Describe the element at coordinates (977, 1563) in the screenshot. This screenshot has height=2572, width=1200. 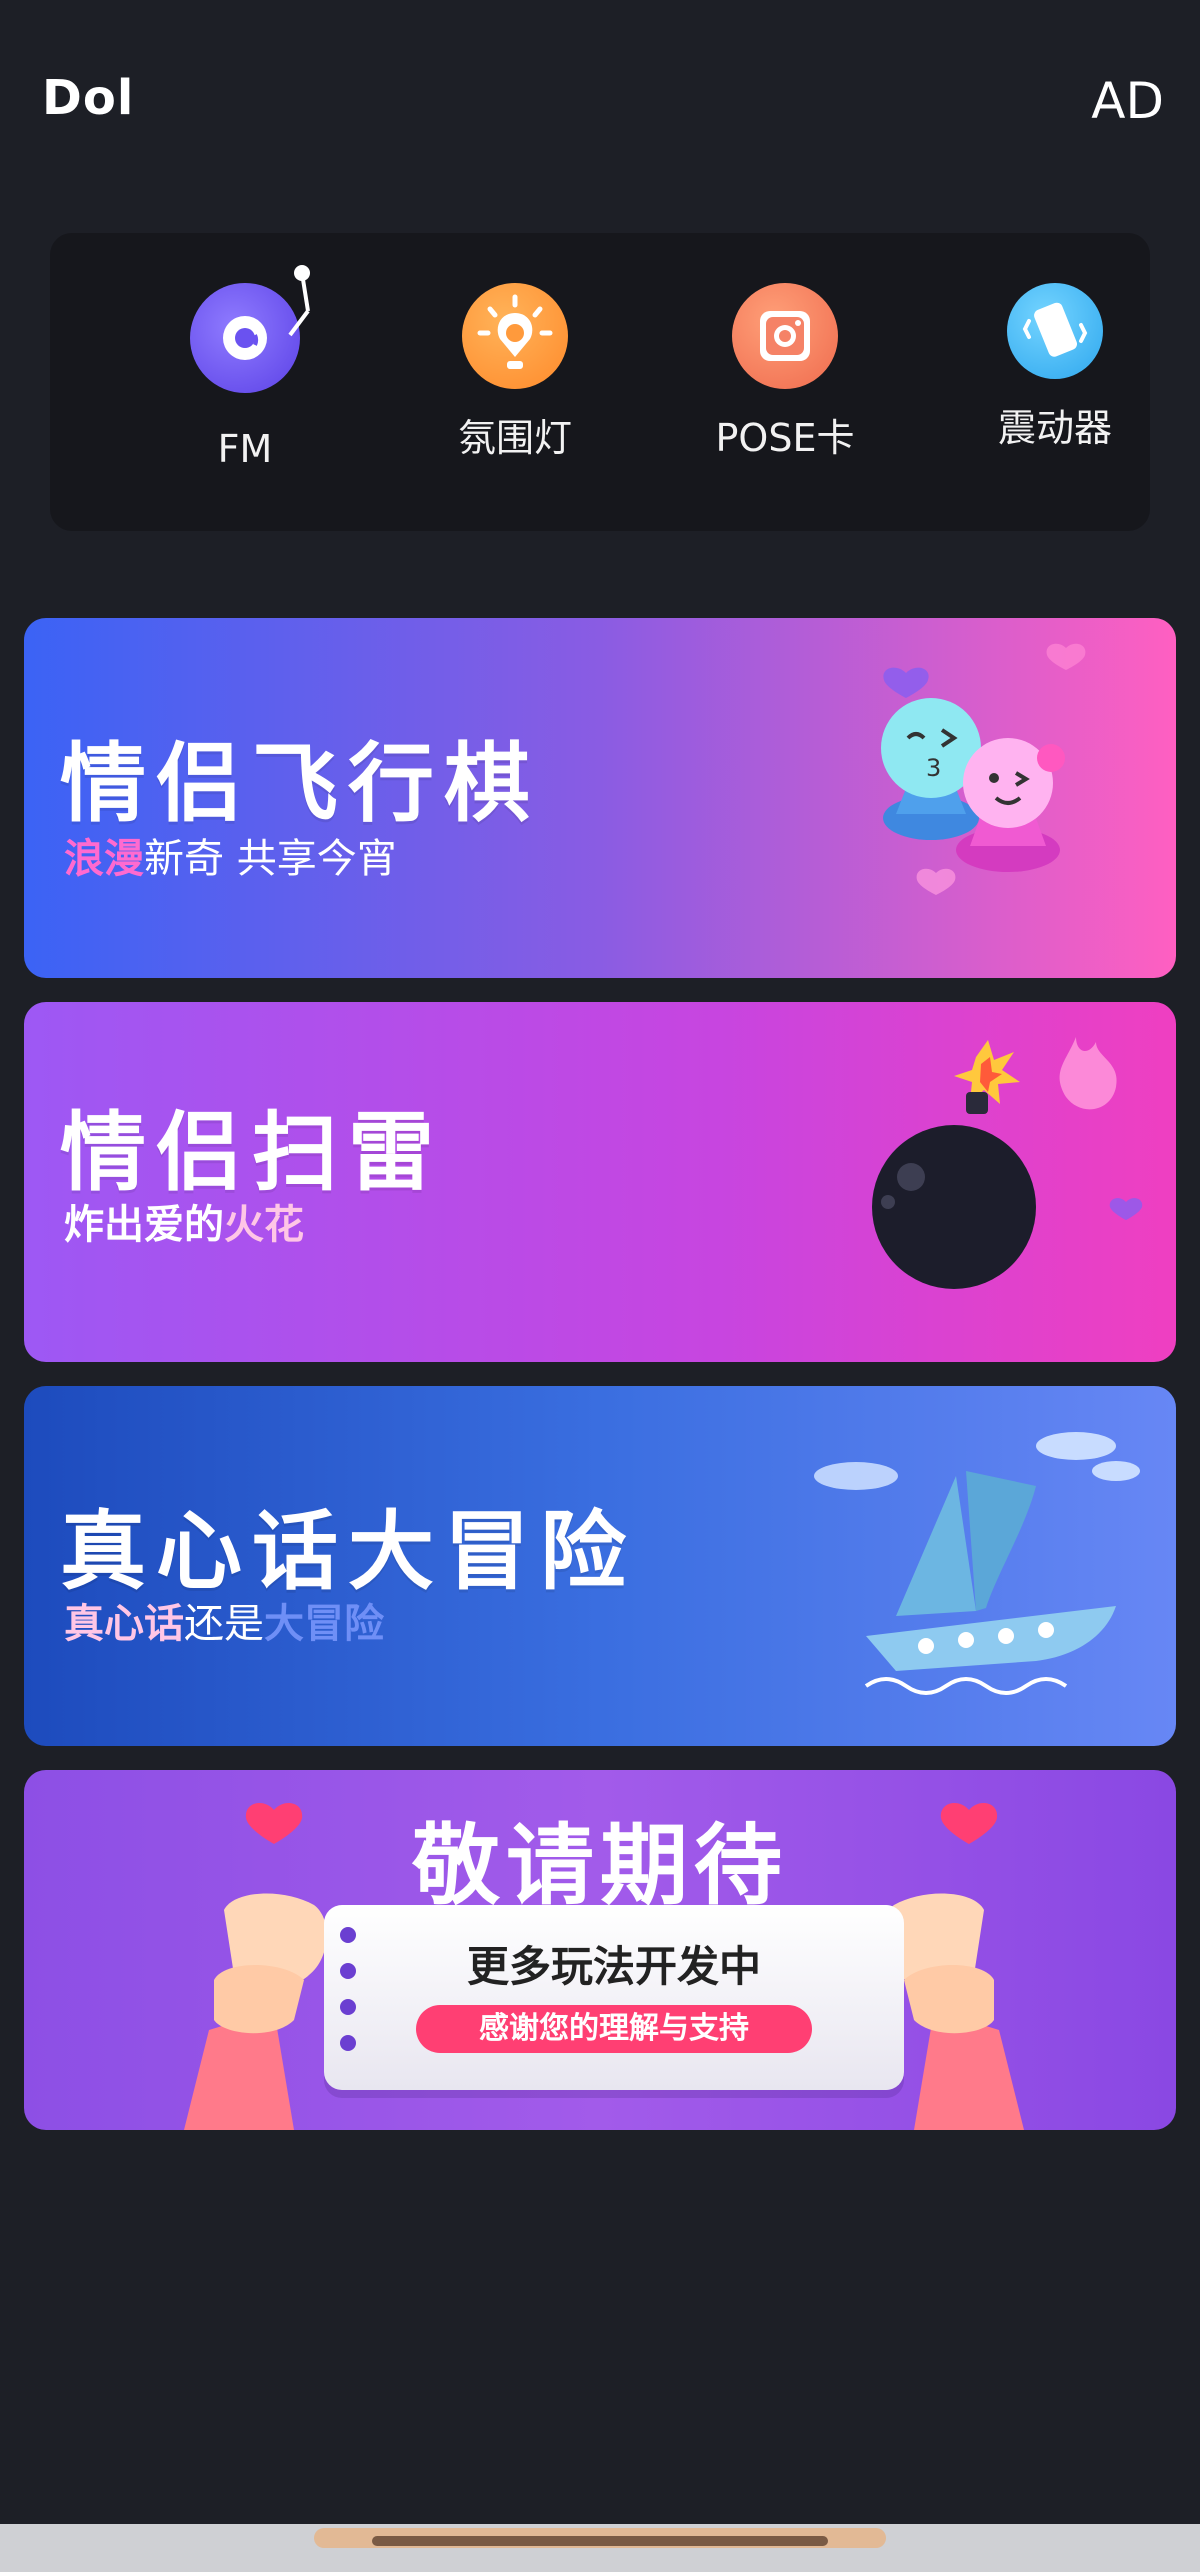
I see `sailboat-illustration` at that location.